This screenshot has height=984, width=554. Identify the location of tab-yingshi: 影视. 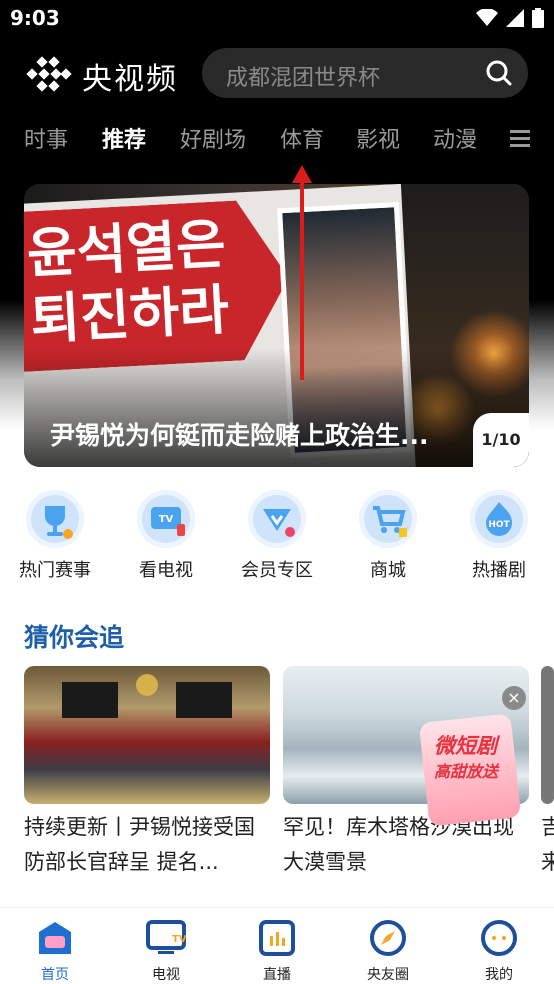
(378, 138).